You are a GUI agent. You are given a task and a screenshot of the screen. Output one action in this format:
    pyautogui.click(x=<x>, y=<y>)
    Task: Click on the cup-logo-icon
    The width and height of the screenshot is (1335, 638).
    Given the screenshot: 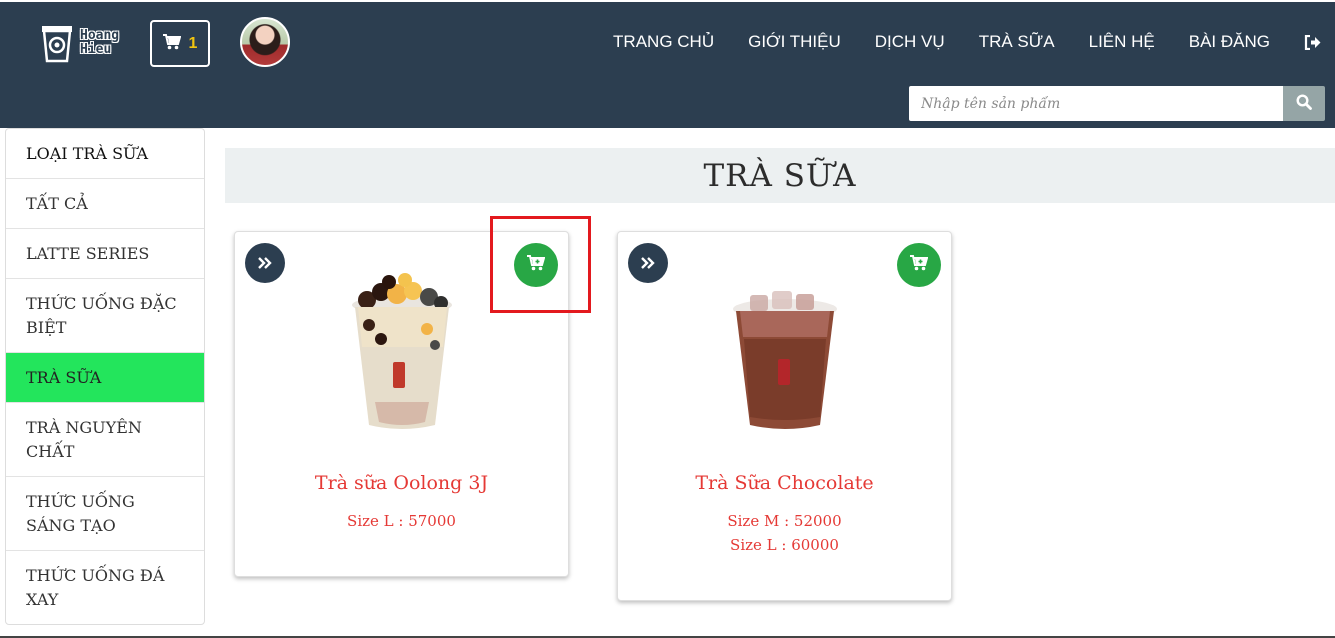 What is the action you would take?
    pyautogui.click(x=57, y=43)
    